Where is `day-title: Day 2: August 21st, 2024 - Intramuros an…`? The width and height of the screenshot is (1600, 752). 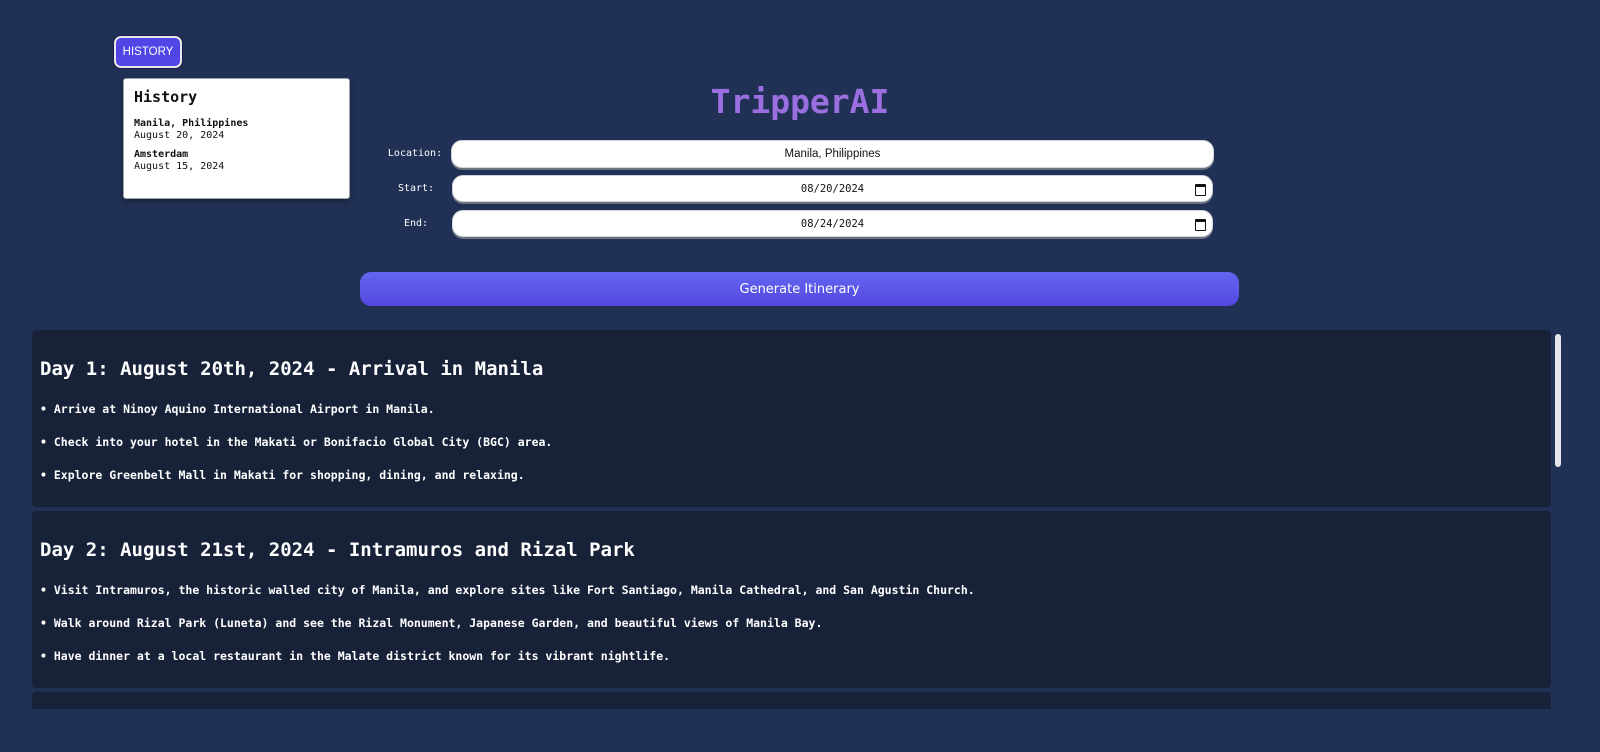
day-title: Day 2: August 21st, 2024 - Intramuros an… is located at coordinates (337, 550).